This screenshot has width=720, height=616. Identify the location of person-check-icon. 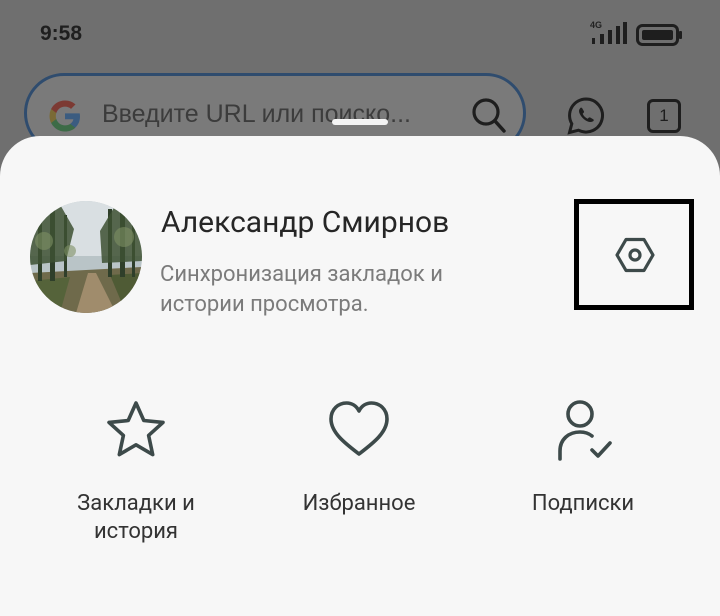
(585, 430).